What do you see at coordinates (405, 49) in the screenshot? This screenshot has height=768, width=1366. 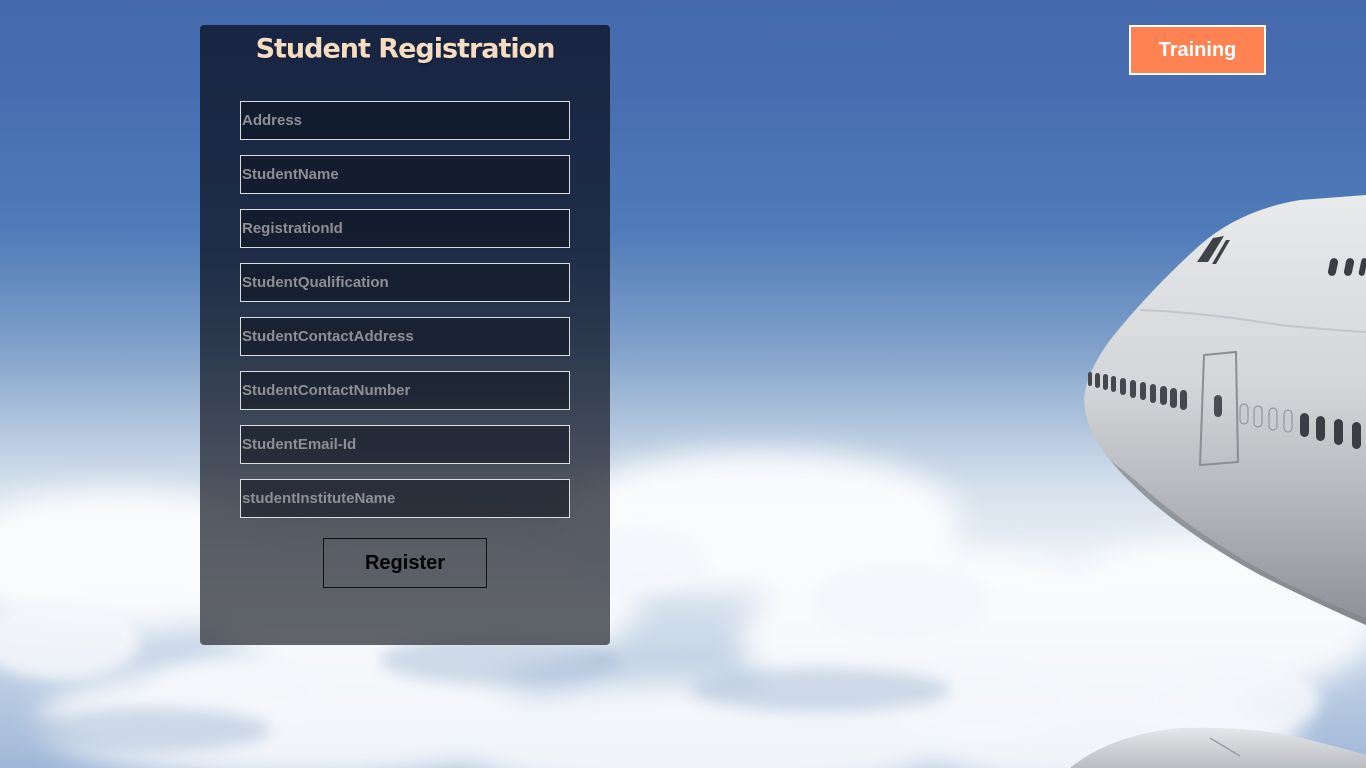 I see `form-title: Student Registration` at bounding box center [405, 49].